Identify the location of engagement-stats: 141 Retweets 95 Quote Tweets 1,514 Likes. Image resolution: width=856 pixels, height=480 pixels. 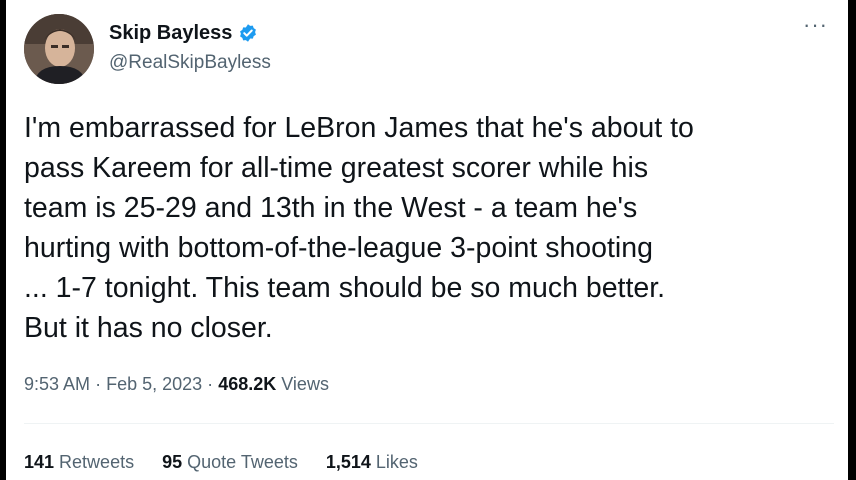
(235, 462).